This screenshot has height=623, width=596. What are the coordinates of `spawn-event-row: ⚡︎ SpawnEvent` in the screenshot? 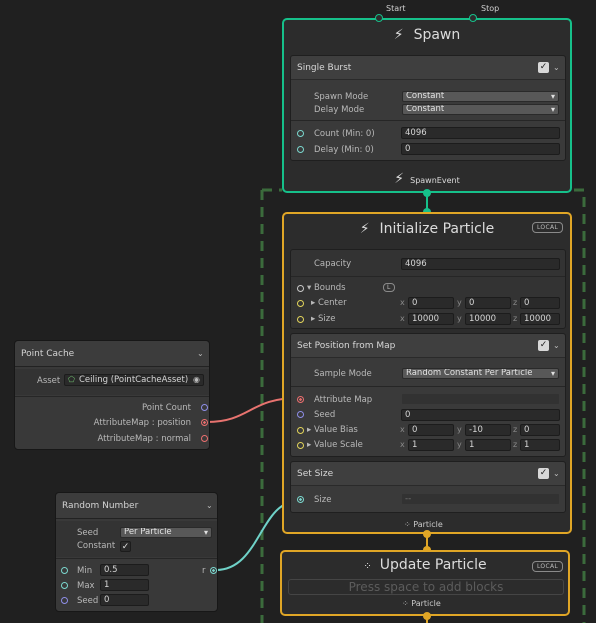 It's located at (427, 179).